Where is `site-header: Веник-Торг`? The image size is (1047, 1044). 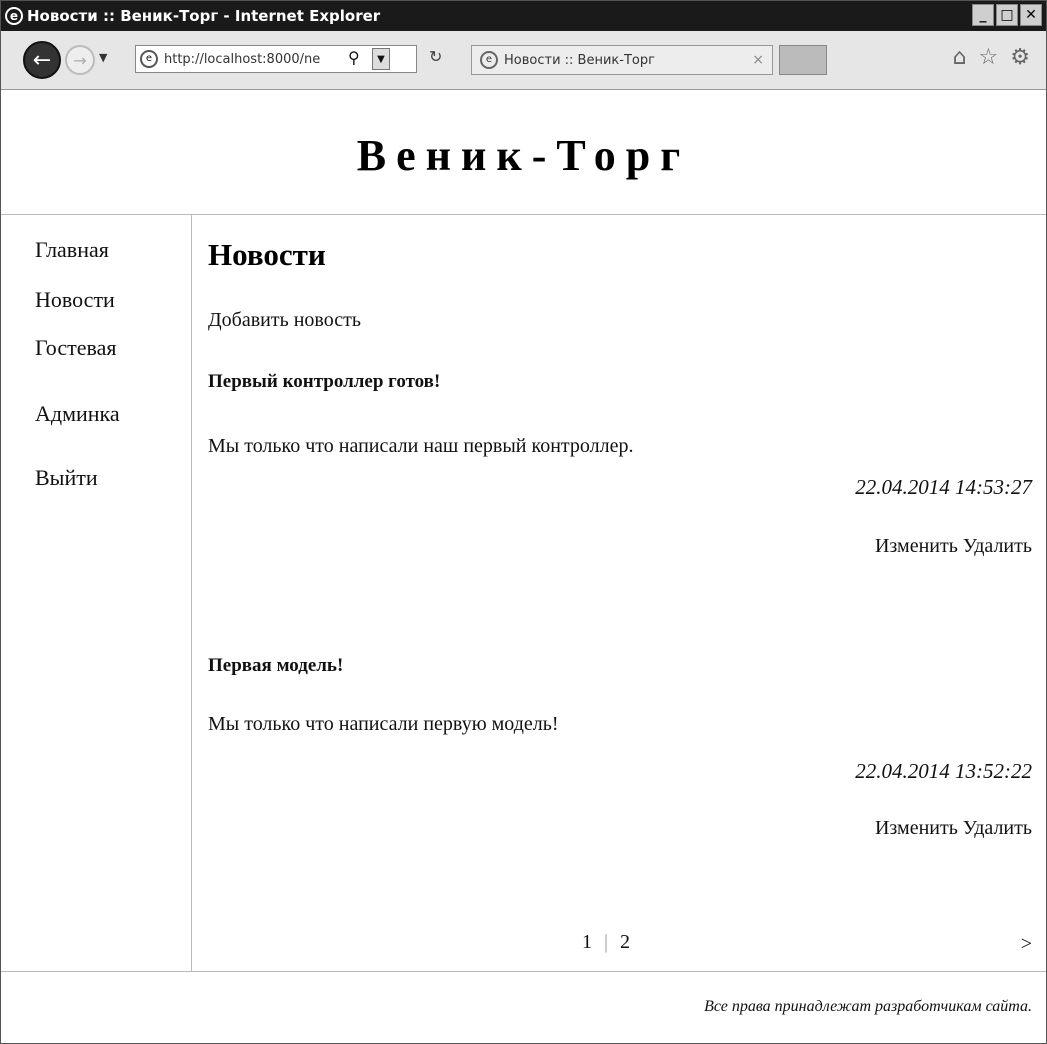 site-header: Веник-Торг is located at coordinates (523, 152).